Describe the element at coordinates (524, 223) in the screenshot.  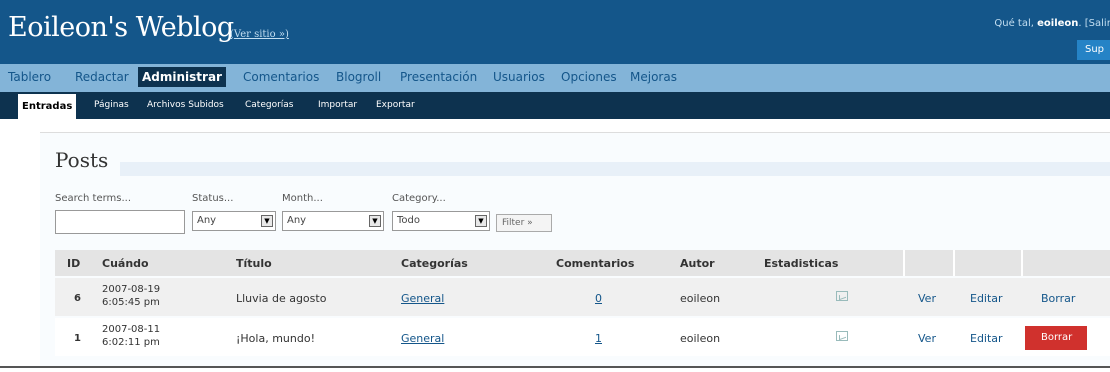
I see `filter-button: Filter »` at that location.